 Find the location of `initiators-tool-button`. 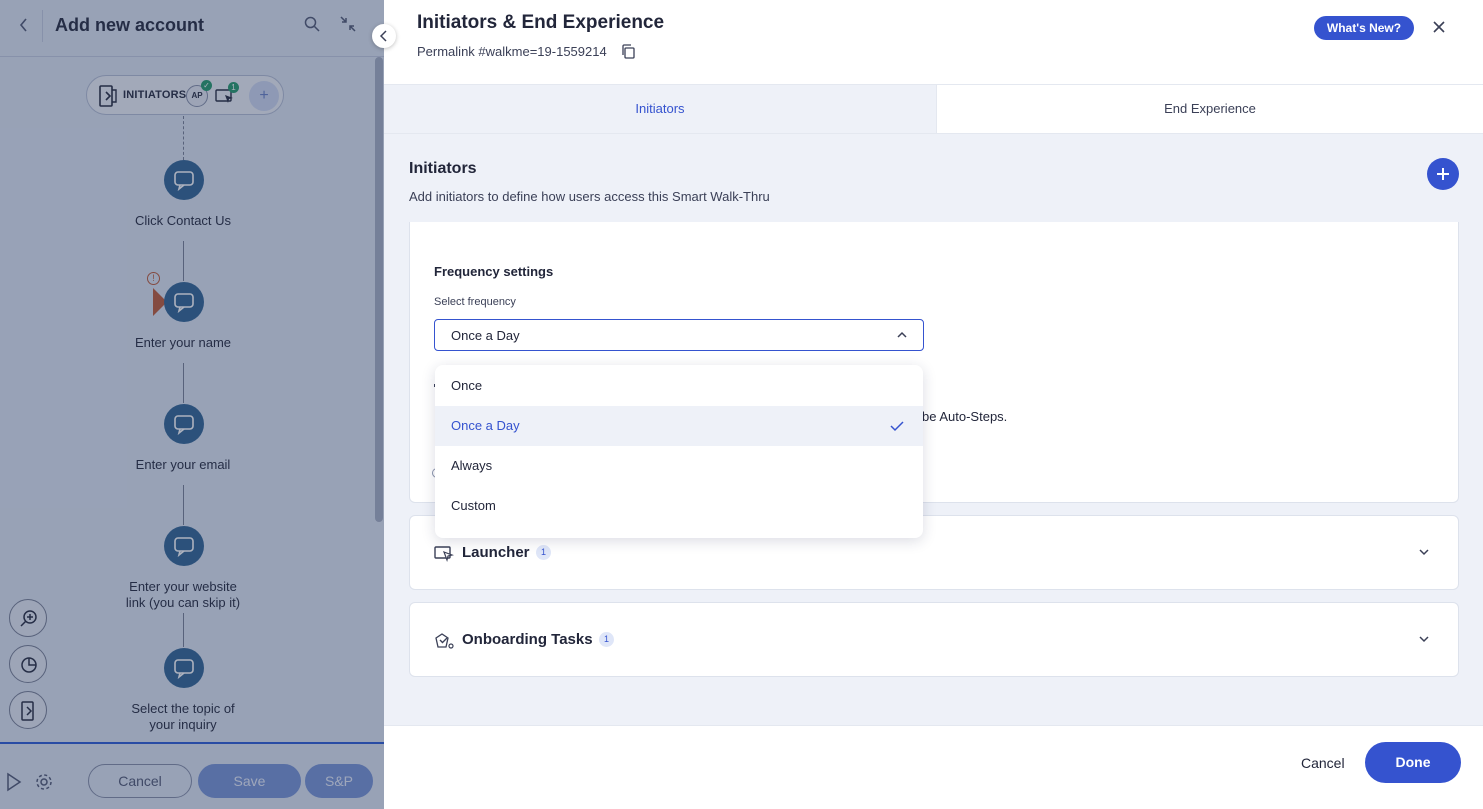

initiators-tool-button is located at coordinates (28, 710).